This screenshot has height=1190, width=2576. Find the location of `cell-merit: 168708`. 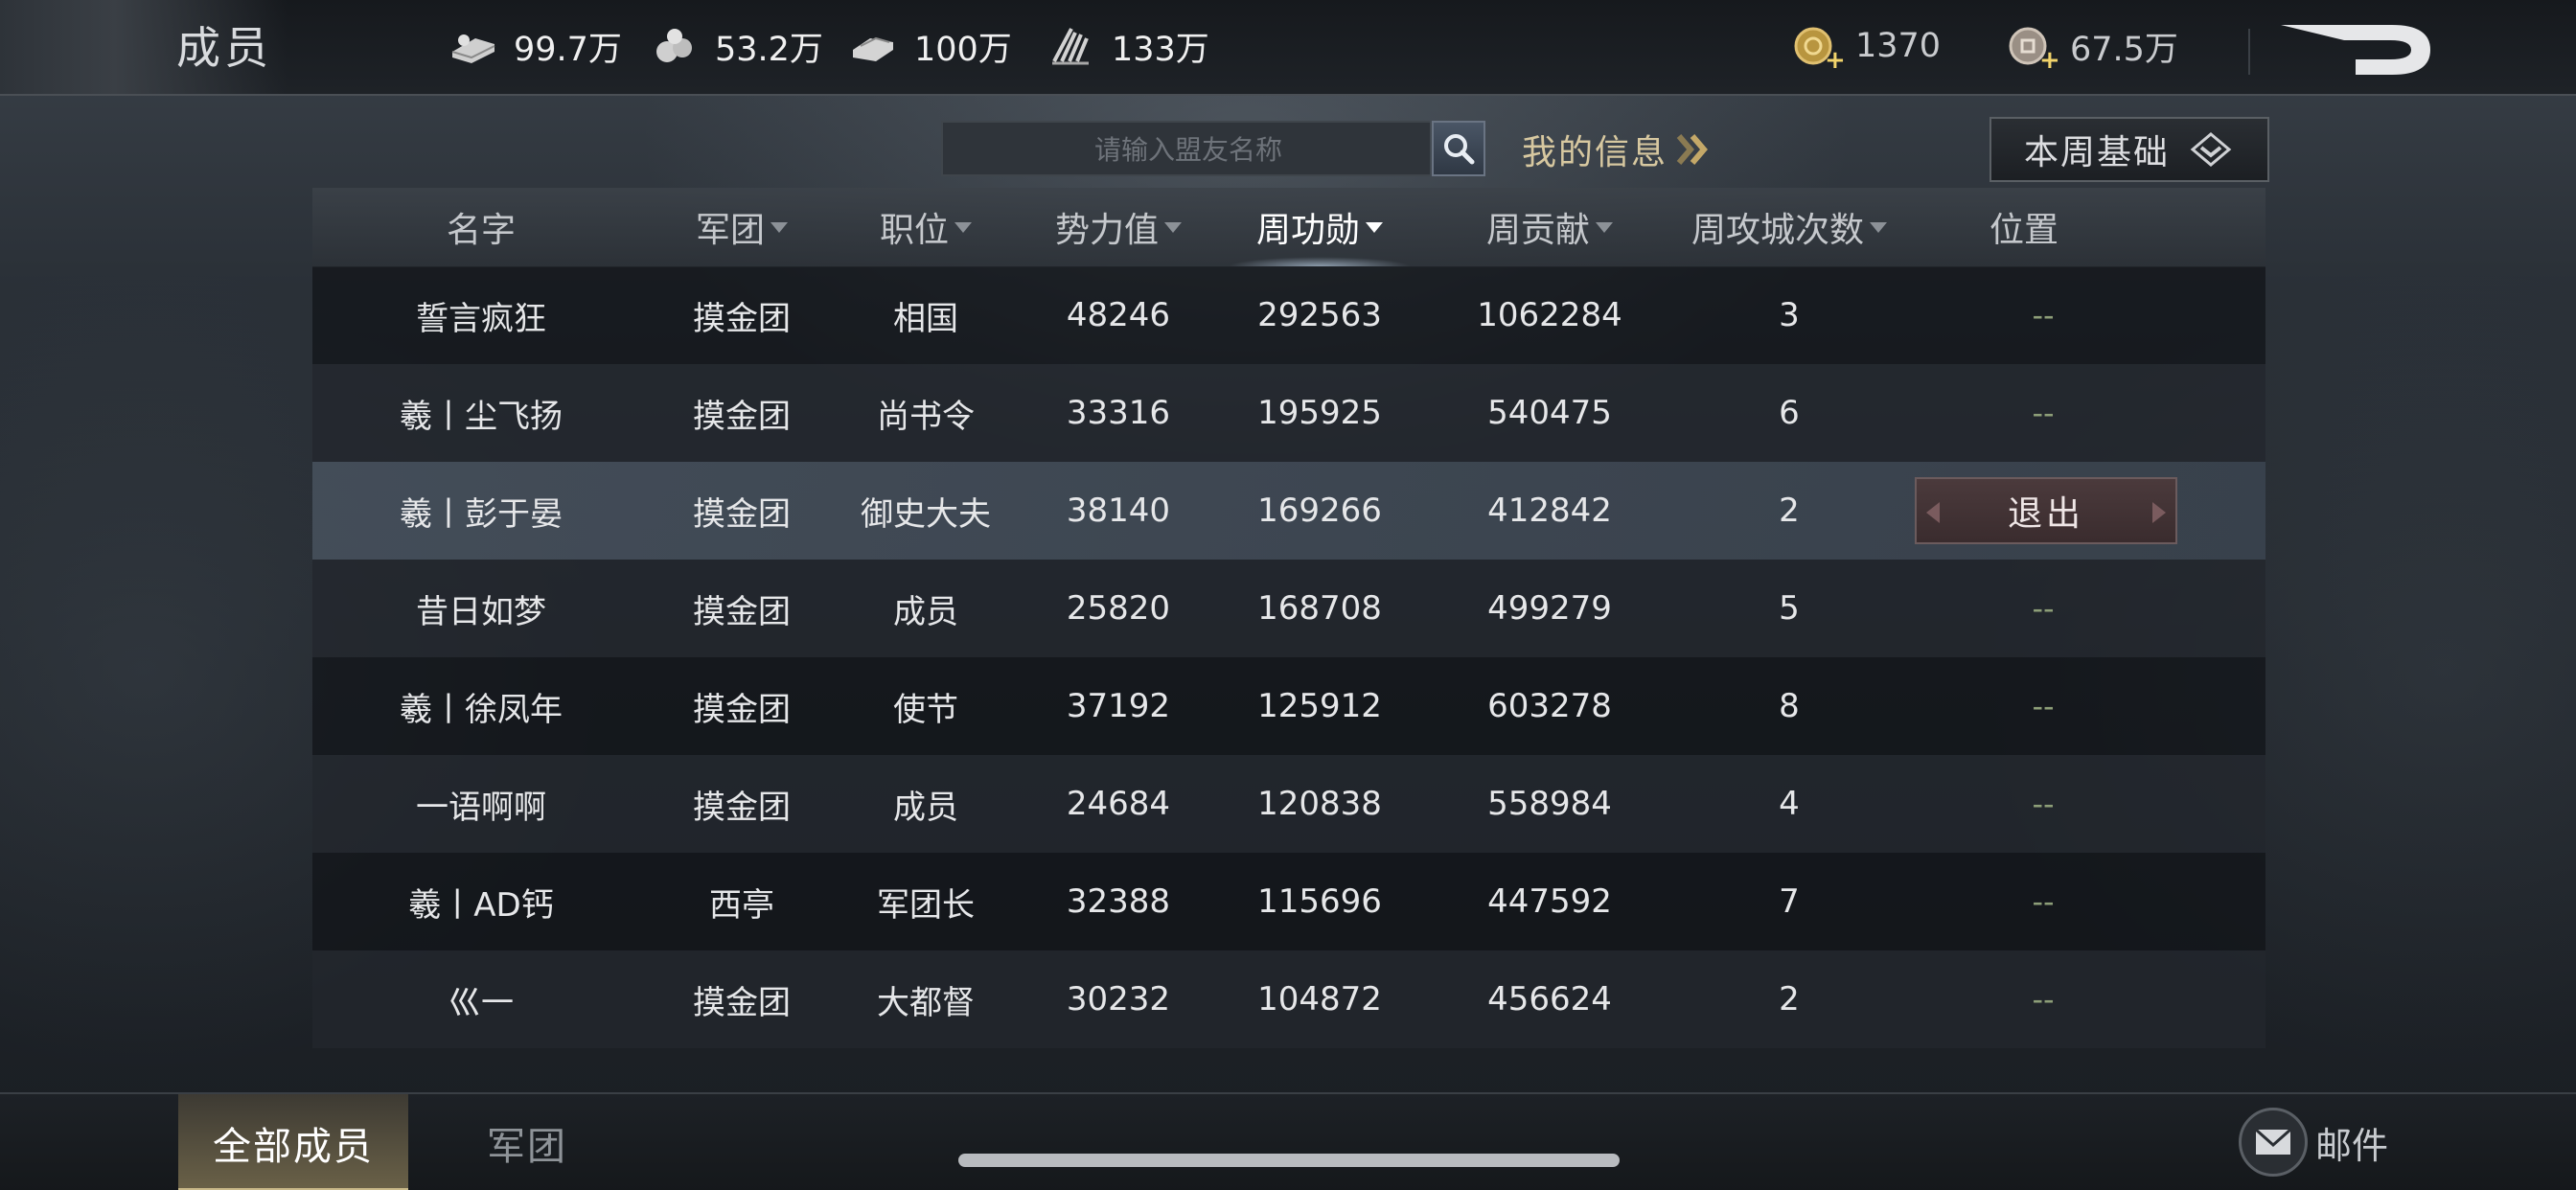

cell-merit: 168708 is located at coordinates (1319, 608).